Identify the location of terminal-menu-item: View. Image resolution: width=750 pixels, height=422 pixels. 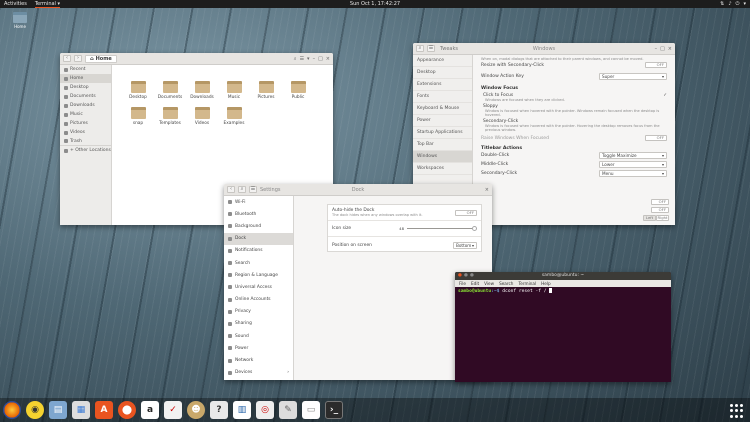
(489, 283).